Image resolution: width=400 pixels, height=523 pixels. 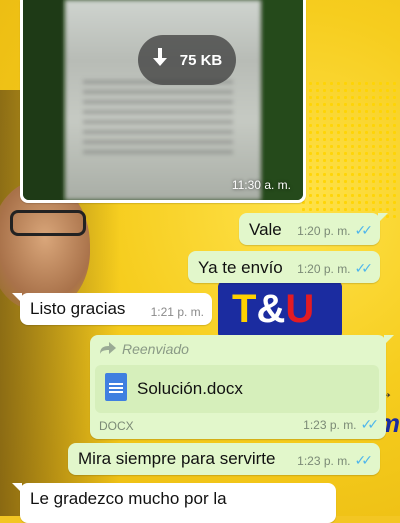 I want to click on outgoing-message: Mira siempre para servirte 1:23 p. m. ✓✓, so click(x=224, y=459).